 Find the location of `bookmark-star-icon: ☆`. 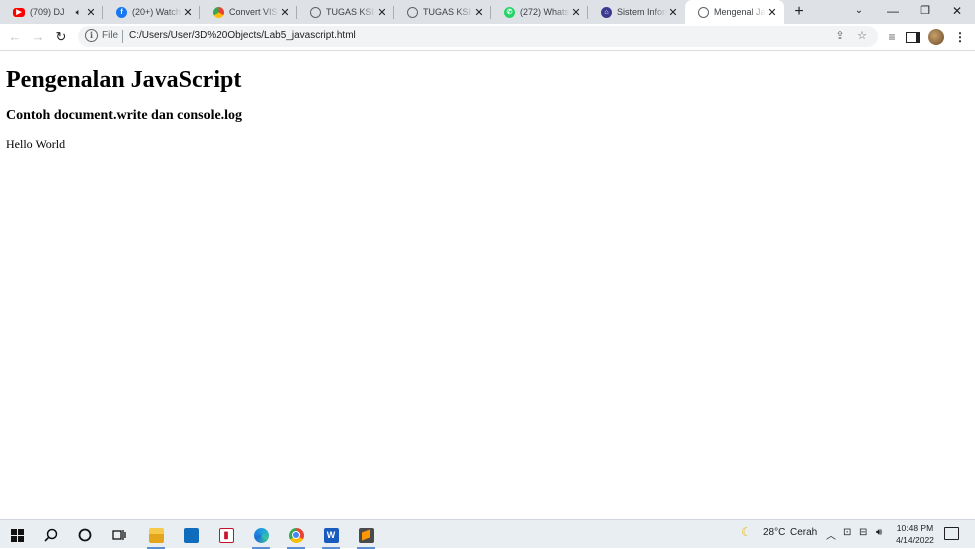

bookmark-star-icon: ☆ is located at coordinates (862, 36).